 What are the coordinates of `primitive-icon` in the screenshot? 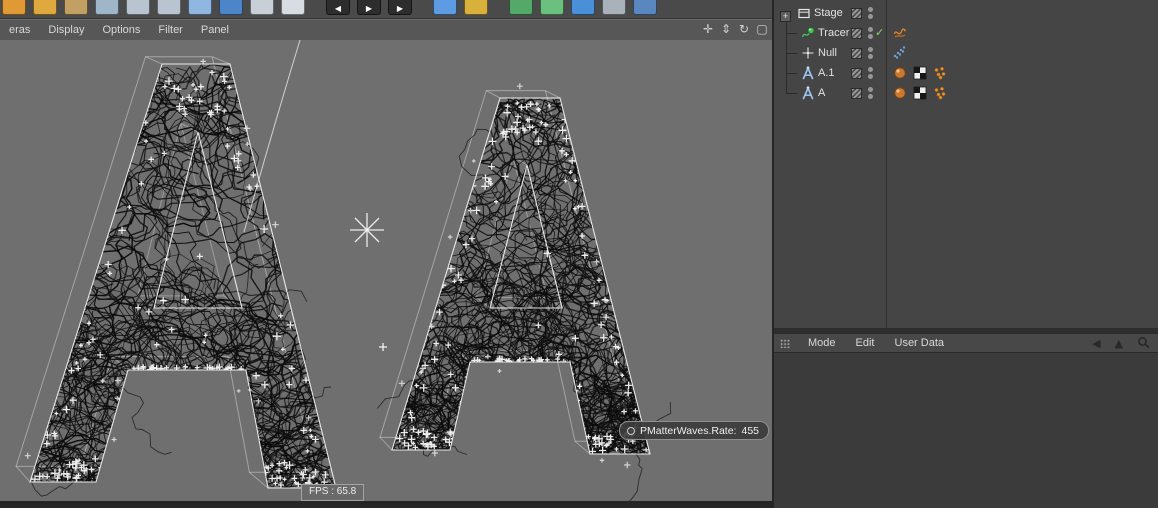 It's located at (521, 7).